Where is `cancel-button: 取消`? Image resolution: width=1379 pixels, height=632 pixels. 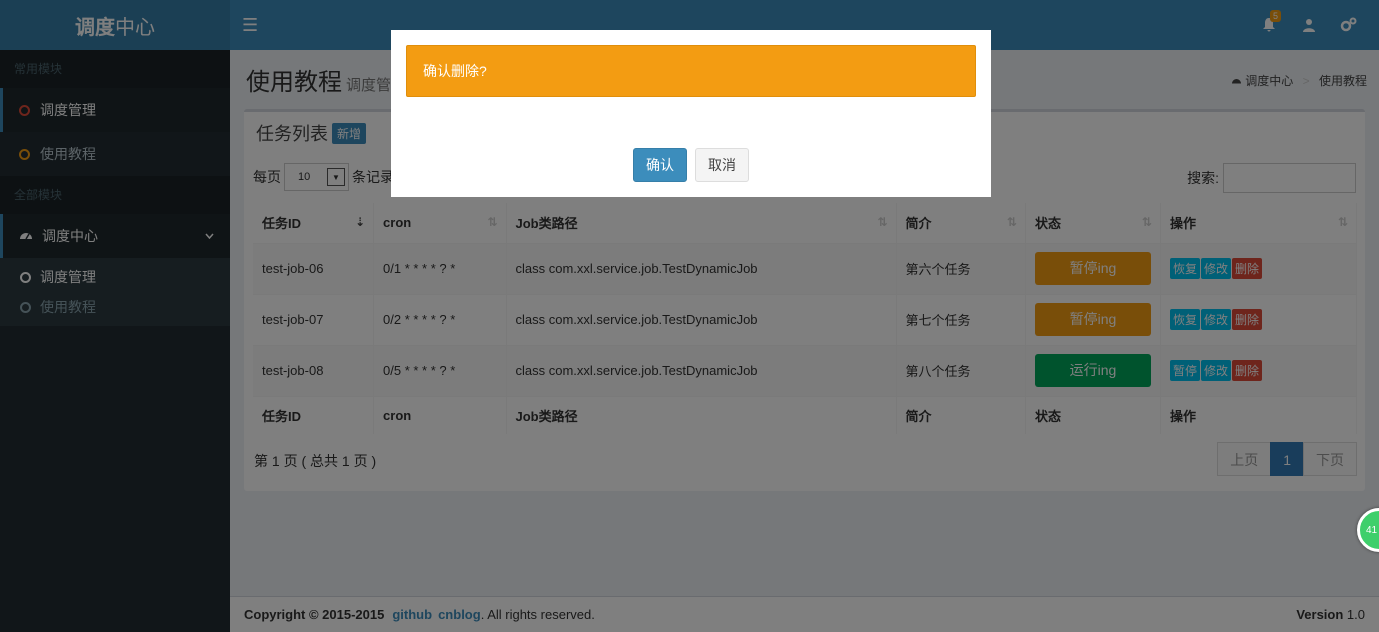 cancel-button: 取消 is located at coordinates (722, 165).